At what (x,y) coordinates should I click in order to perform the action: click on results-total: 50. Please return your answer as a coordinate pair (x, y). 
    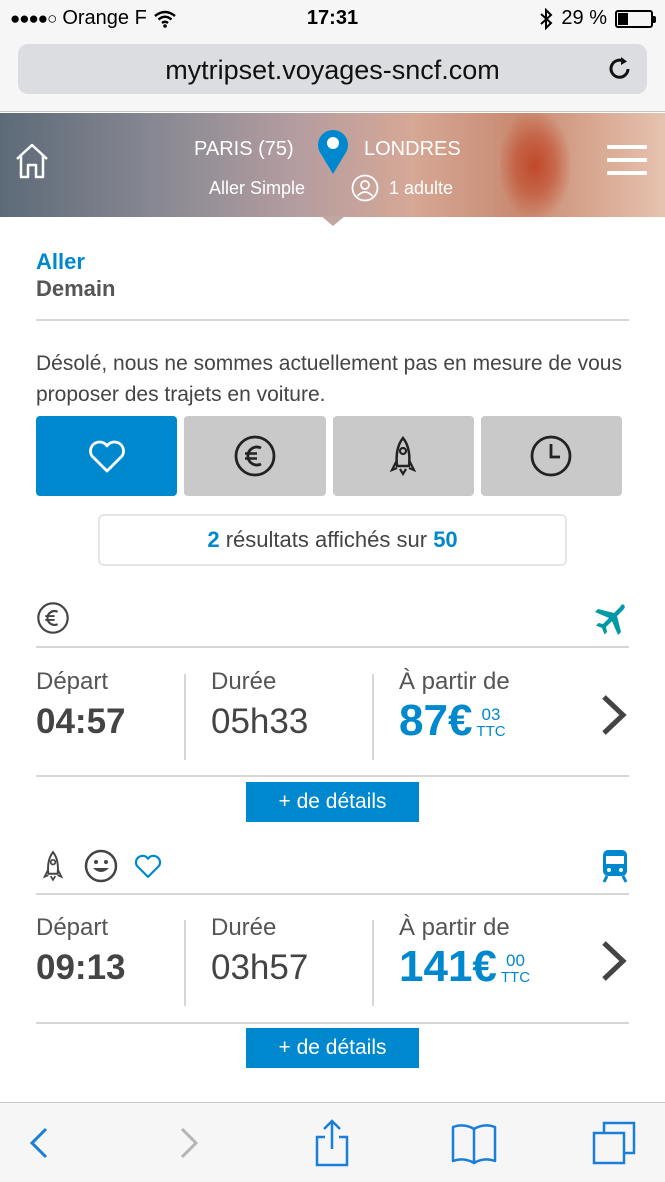
    Looking at the image, I should click on (445, 539).